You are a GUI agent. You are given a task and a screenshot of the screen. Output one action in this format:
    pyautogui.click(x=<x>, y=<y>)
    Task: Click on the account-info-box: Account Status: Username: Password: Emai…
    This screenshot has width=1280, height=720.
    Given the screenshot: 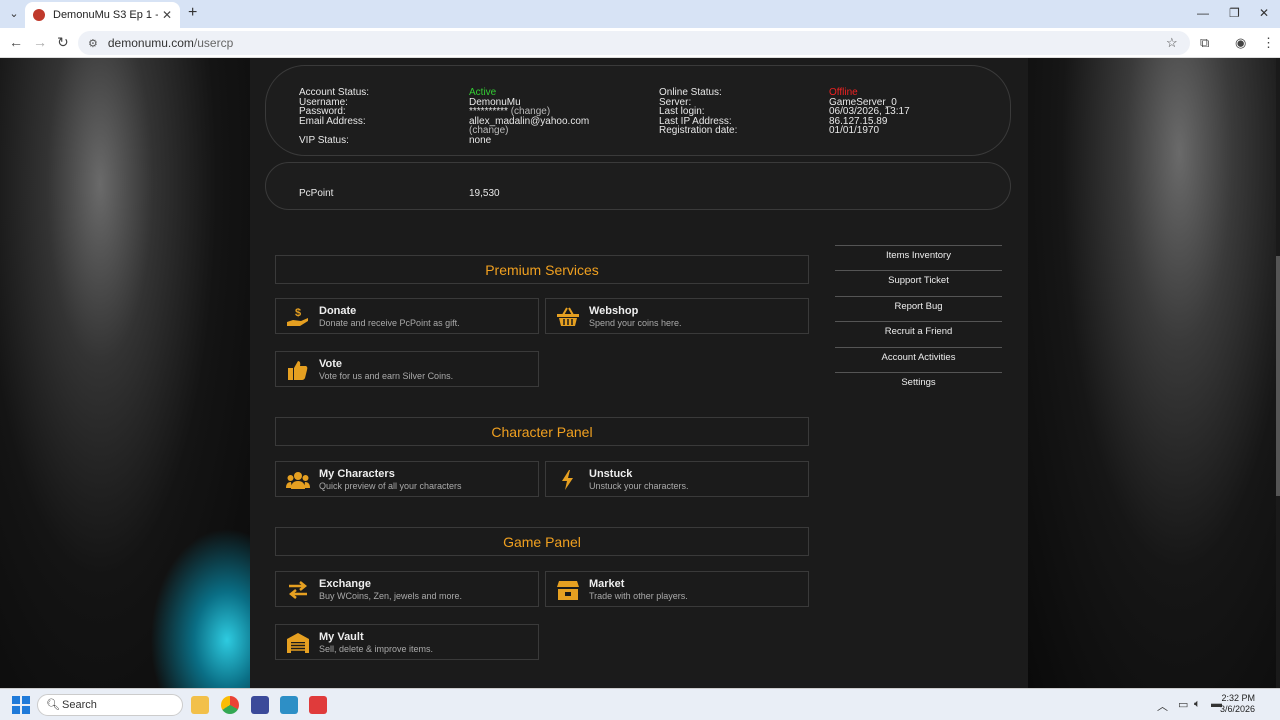 What is the action you would take?
    pyautogui.click(x=638, y=110)
    